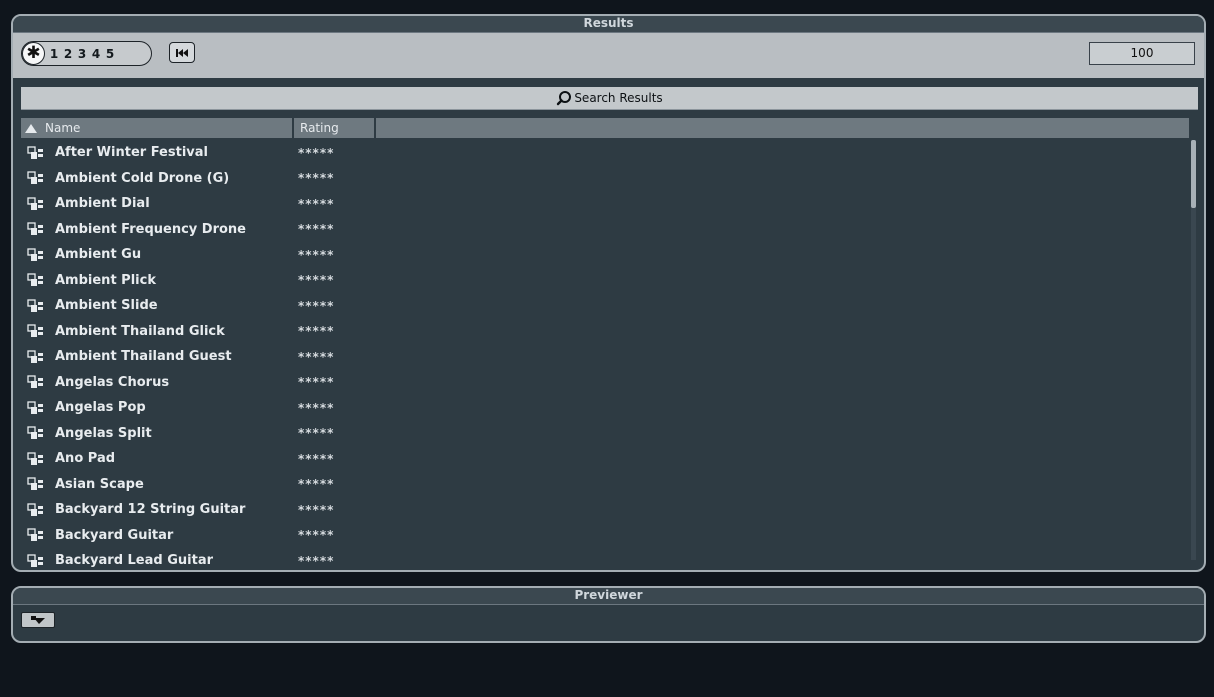  Describe the element at coordinates (608, 55) in the screenshot. I see `results-toolbar: ✱ 1 2 3 4 5 100` at that location.